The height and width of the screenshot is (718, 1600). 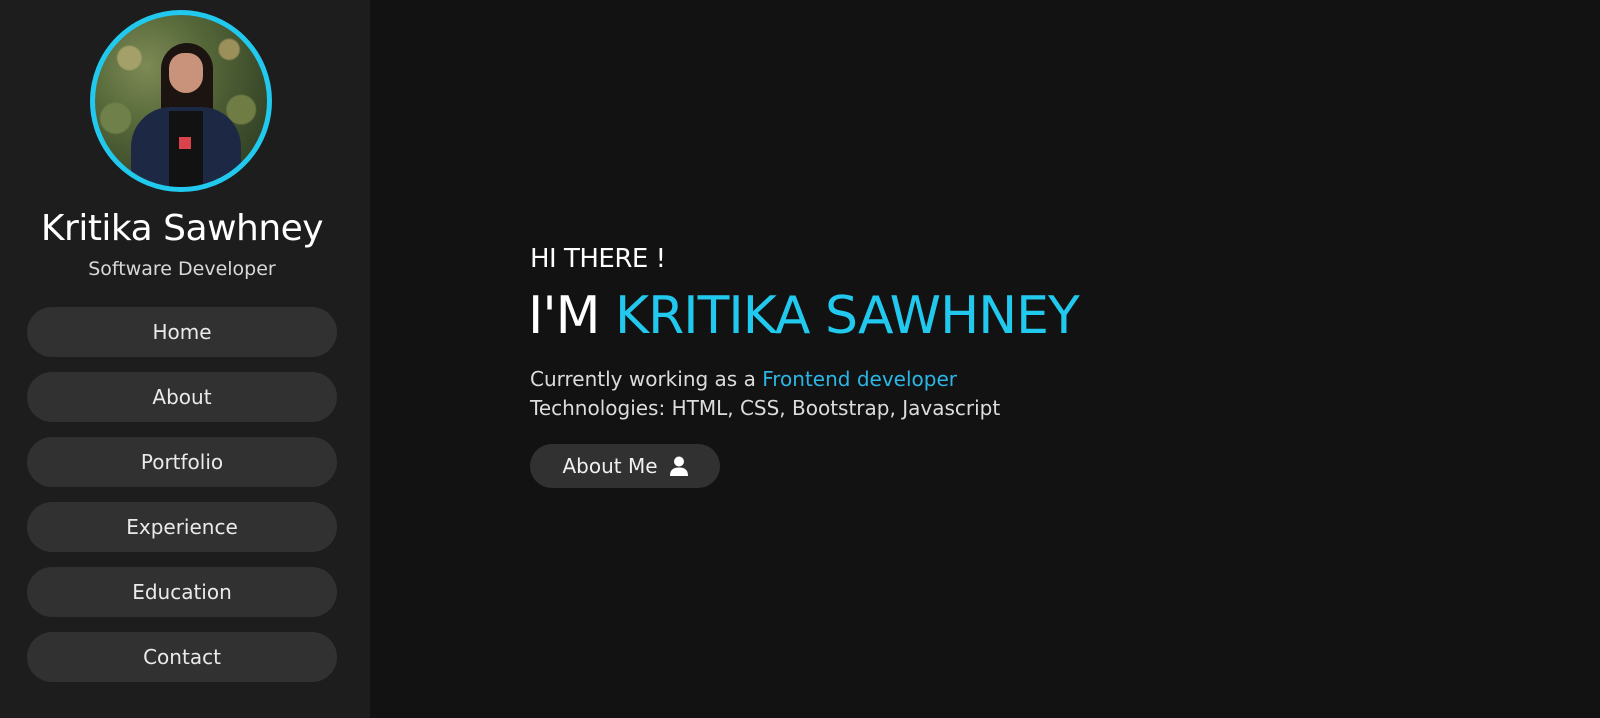 I want to click on profile-avatar, so click(x=181, y=101).